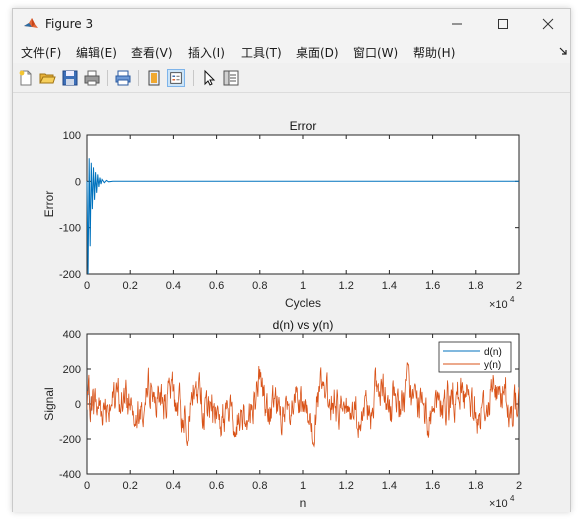  What do you see at coordinates (291, 24) in the screenshot?
I see `title-bar: Figure 3` at bounding box center [291, 24].